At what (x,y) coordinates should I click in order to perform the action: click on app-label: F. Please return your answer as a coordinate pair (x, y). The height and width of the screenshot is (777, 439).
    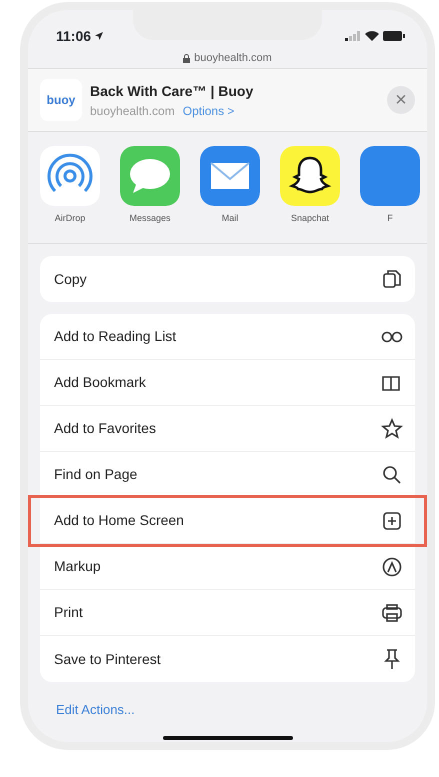
    Looking at the image, I should click on (390, 218).